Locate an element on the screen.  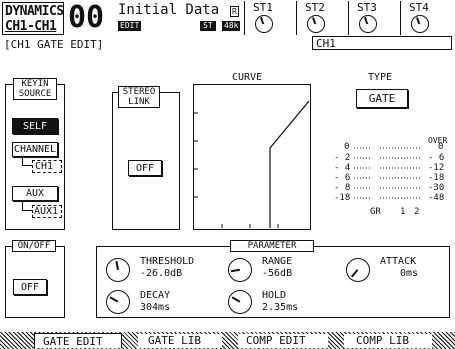
header-title: DYNAMICS CH1-CH1 is located at coordinates (33, 18).